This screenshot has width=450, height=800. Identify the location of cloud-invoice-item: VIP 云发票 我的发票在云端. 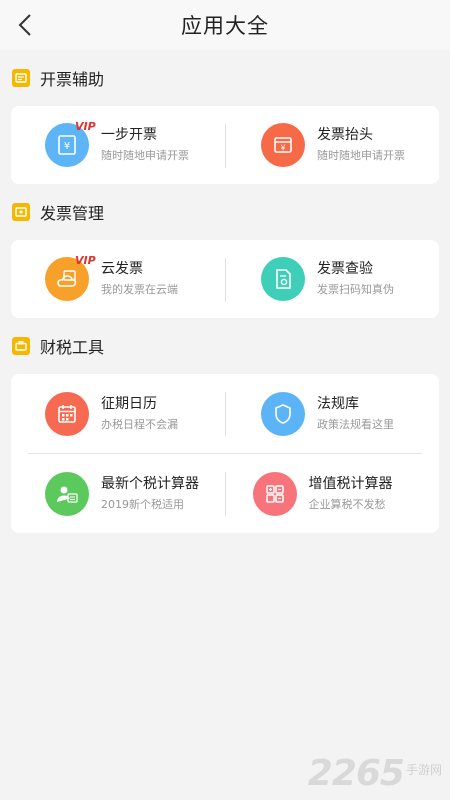
(117, 279).